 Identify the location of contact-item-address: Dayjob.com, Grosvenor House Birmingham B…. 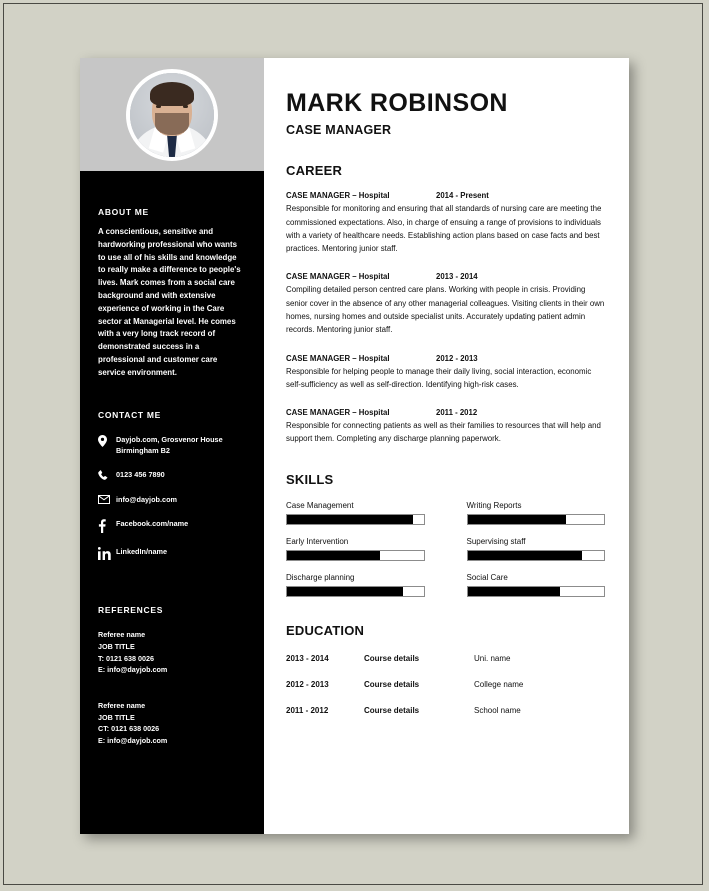
(172, 445).